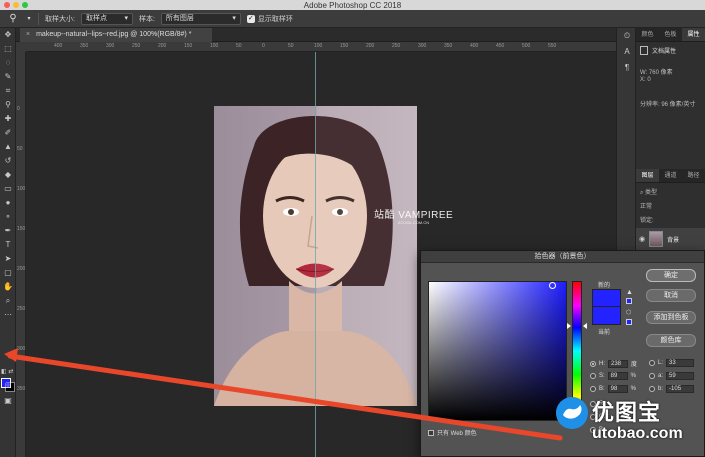 The height and width of the screenshot is (457, 705). Describe the element at coordinates (8, 133) in the screenshot. I see `brush-tool-icon: ✐` at that location.